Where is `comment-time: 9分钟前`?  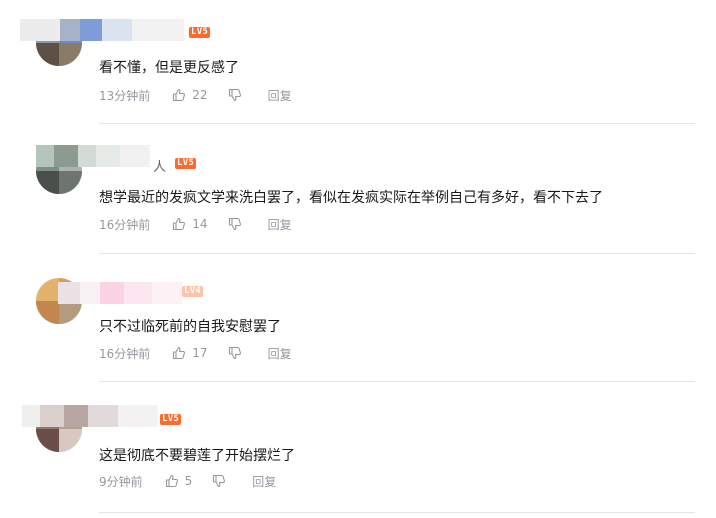 comment-time: 9分钟前 is located at coordinates (121, 481).